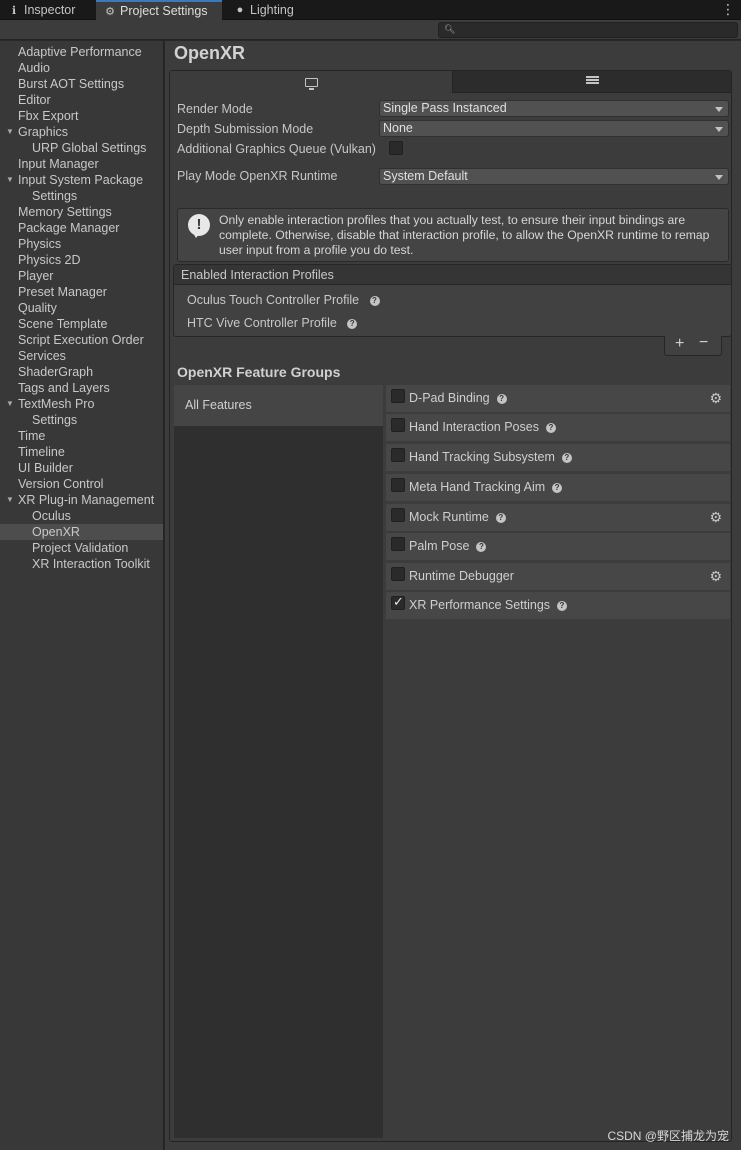 Image resolution: width=741 pixels, height=1150 pixels. What do you see at coordinates (450, 29) in the screenshot?
I see `search-icon: 🔍︎` at bounding box center [450, 29].